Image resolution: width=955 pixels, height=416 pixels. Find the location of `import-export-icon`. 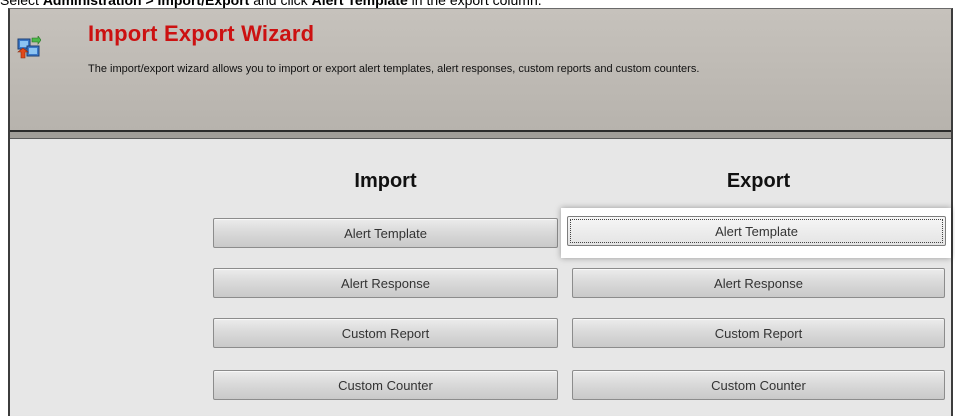

import-export-icon is located at coordinates (29, 47).